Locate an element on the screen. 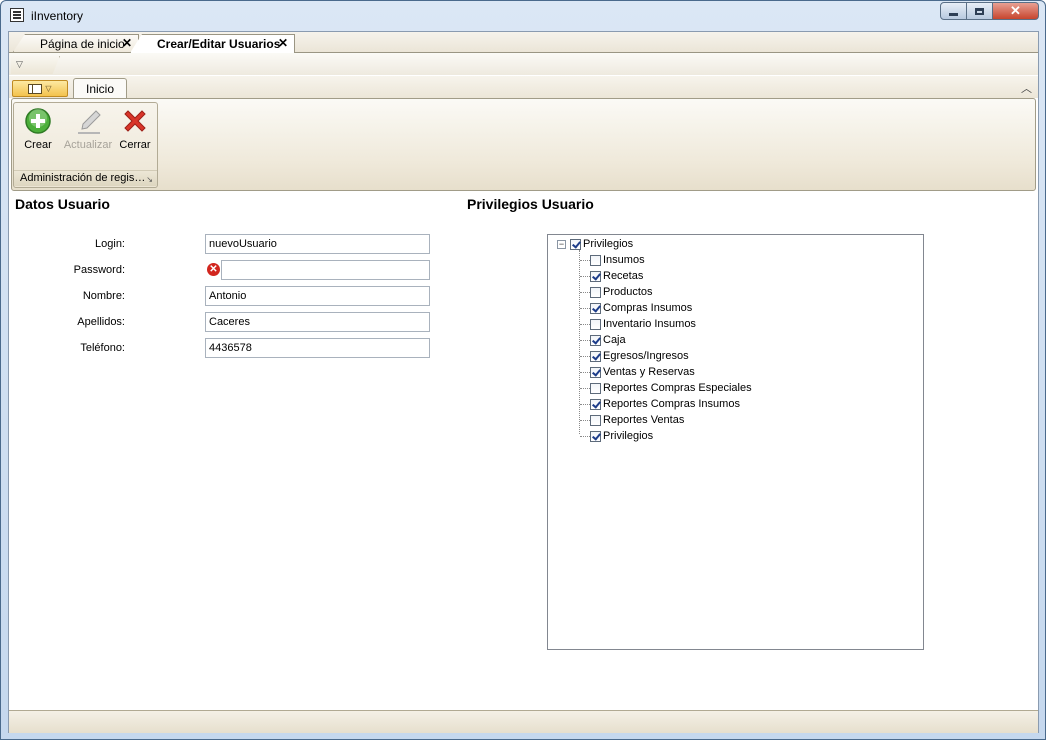  cerrar-label: Cerrar is located at coordinates (135, 145).